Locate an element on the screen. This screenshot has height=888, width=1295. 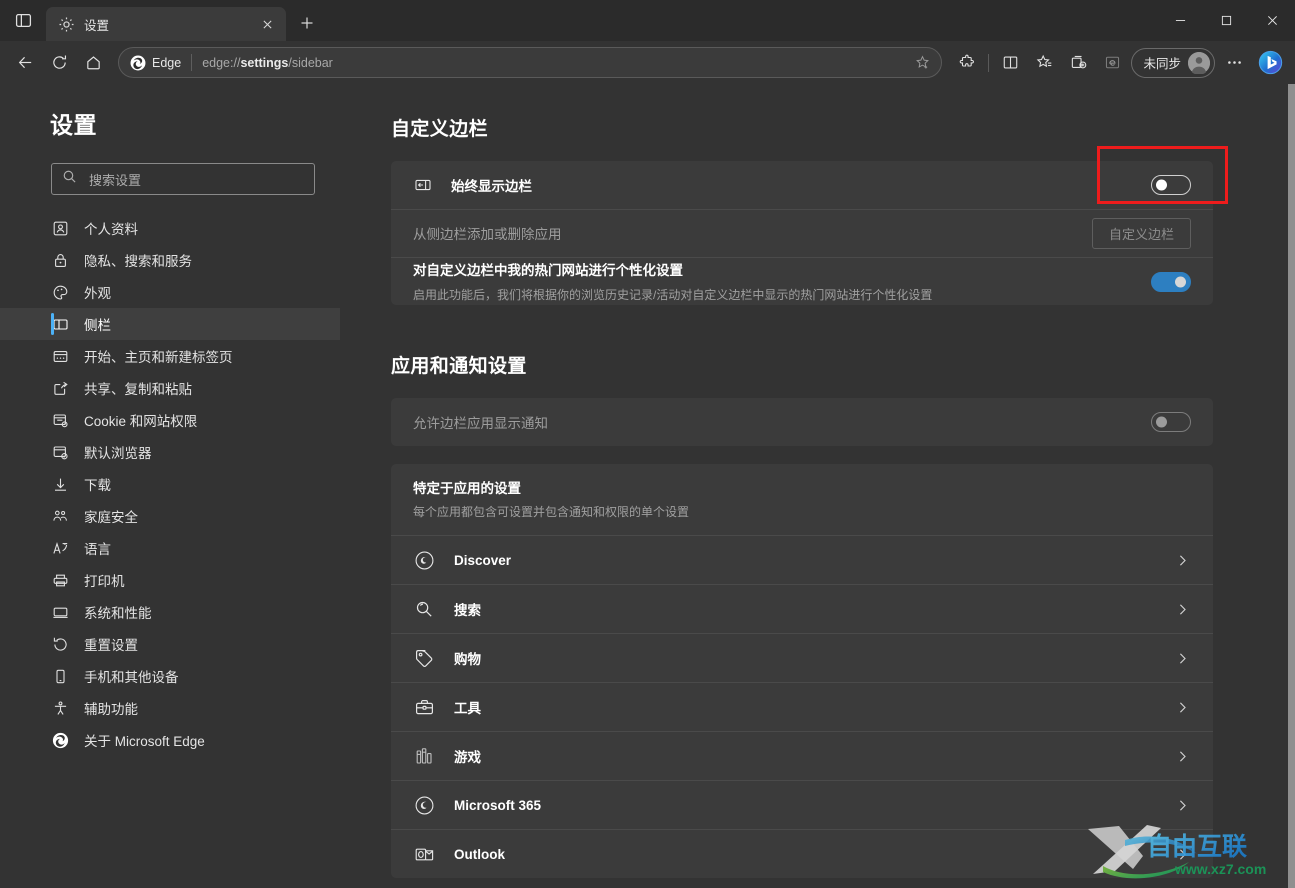
address-bar: Edge edge://settings/sidebar is located at coordinates (530, 62).